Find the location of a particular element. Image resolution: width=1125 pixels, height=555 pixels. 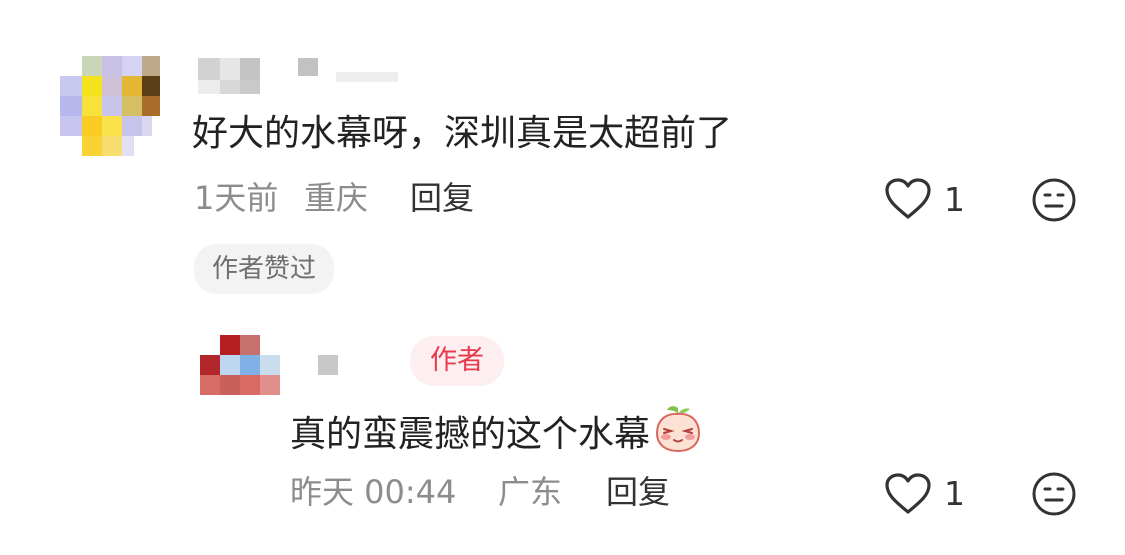

avatar is located at coordinates (110, 106).